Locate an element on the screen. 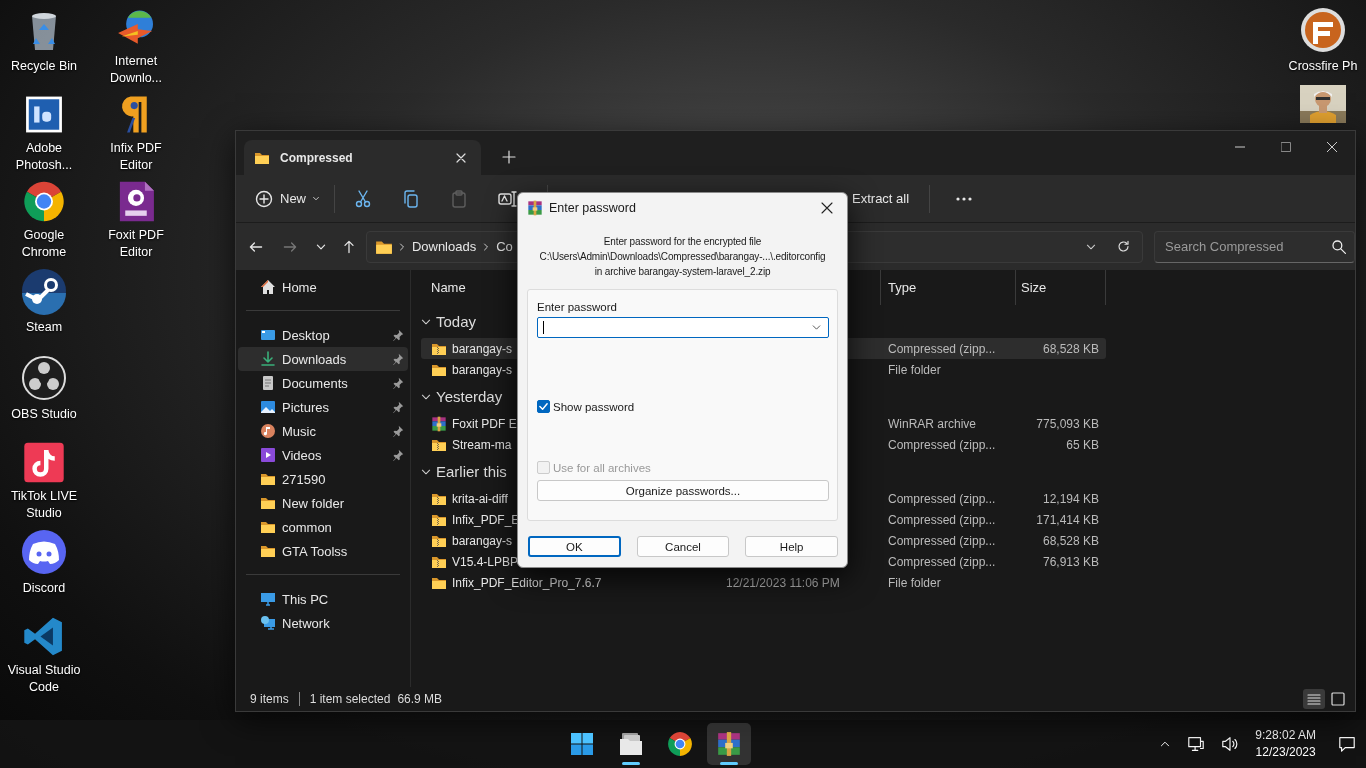 The image size is (1366, 768). status-text: 1 item selected is located at coordinates (350, 699).